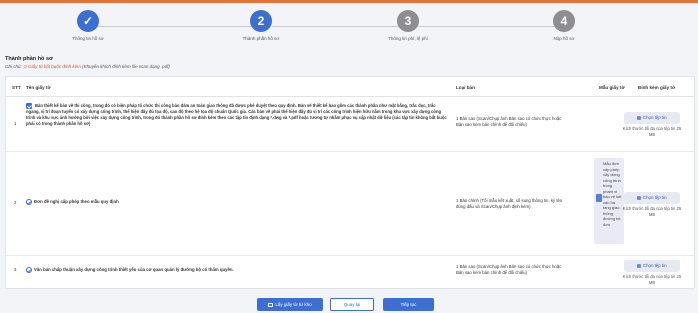 Image resolution: width=698 pixels, height=313 pixels. I want to click on continue-button: Tiếp tục, so click(408, 304).